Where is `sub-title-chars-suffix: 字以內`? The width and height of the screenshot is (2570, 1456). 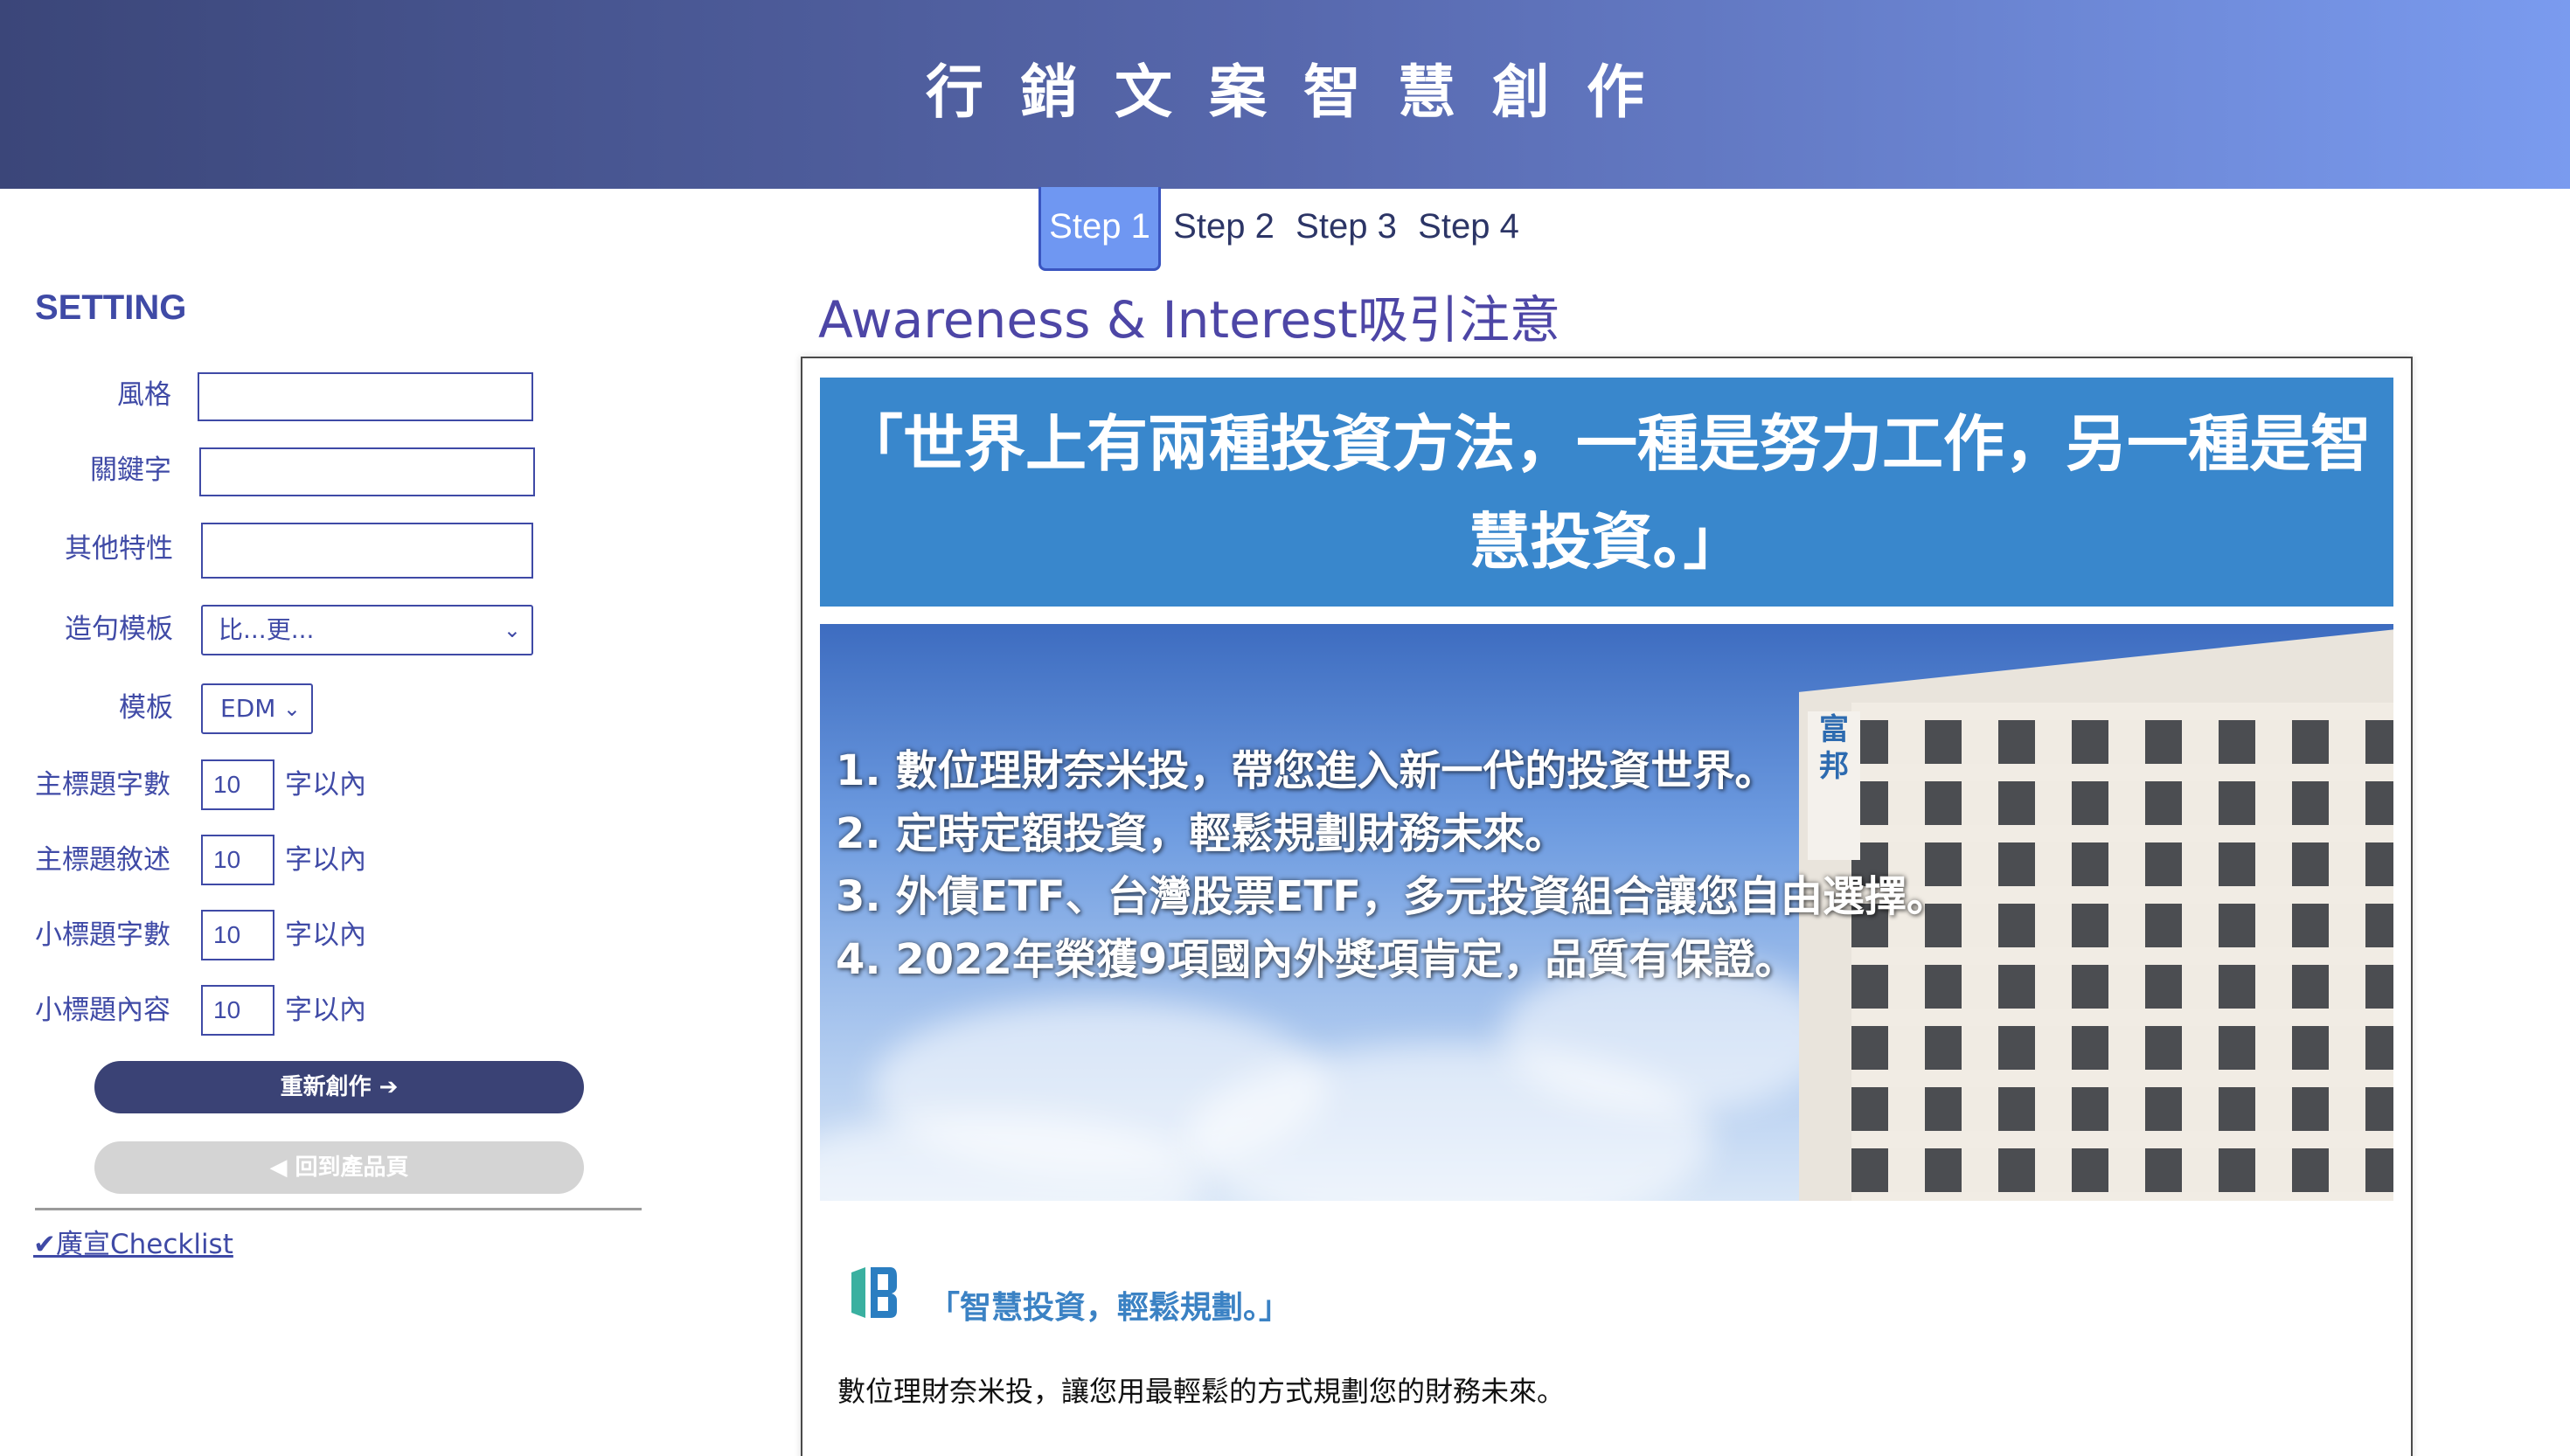
sub-title-chars-suffix: 字以內 is located at coordinates (325, 935).